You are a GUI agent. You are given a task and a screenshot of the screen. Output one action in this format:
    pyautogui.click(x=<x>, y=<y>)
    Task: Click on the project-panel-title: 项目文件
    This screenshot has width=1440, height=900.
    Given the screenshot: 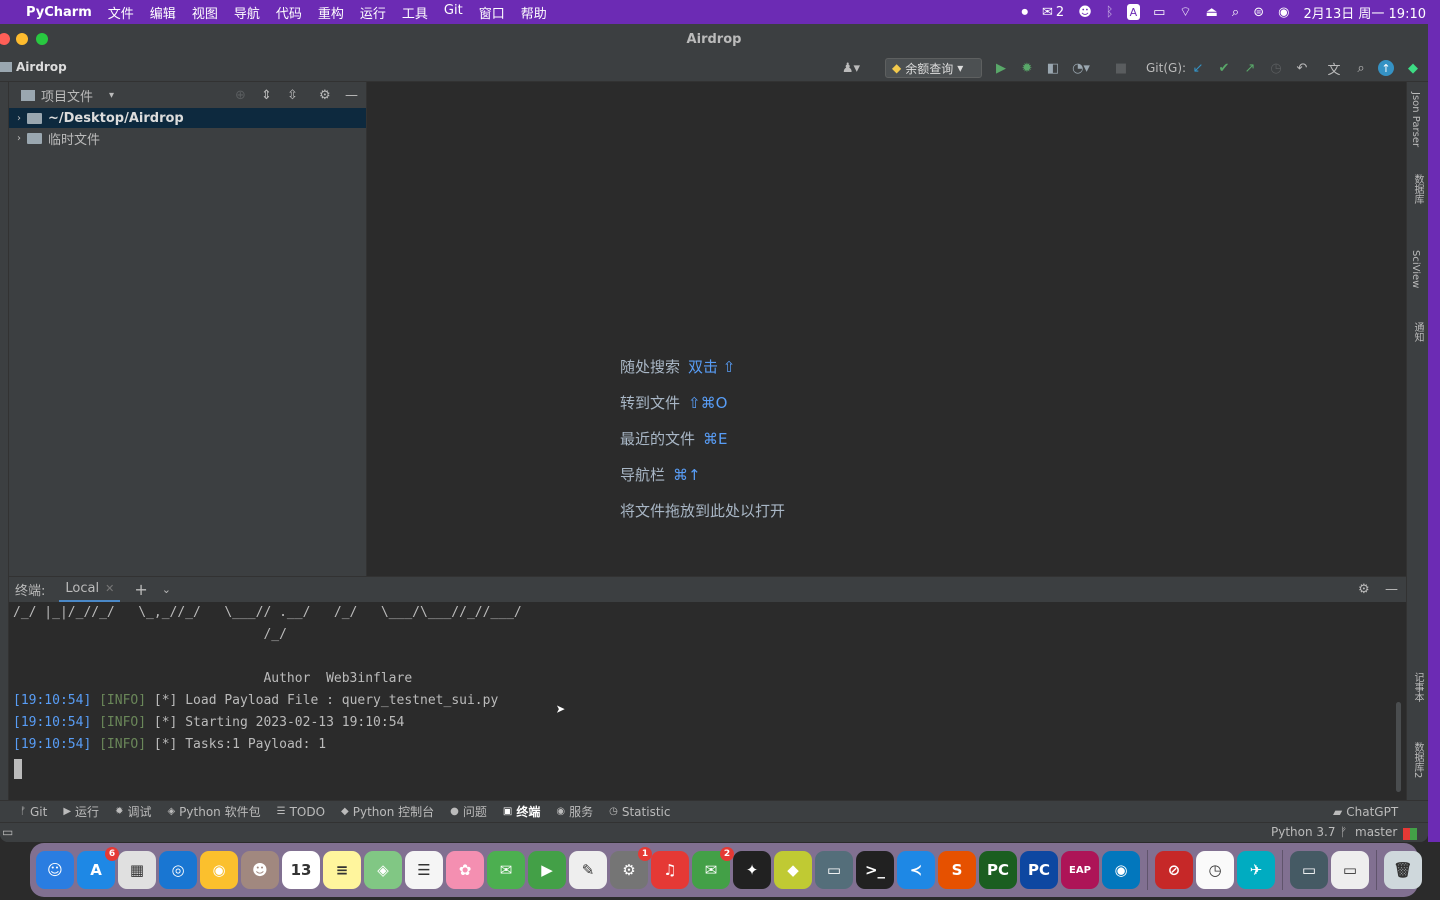 What is the action you would take?
    pyautogui.click(x=67, y=95)
    